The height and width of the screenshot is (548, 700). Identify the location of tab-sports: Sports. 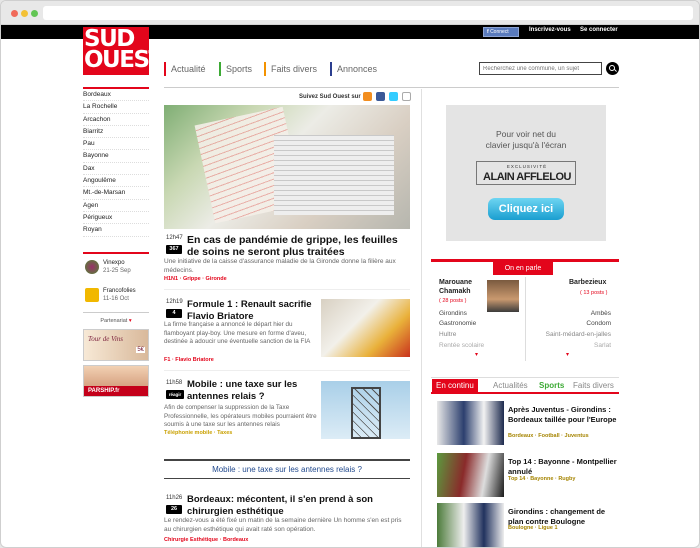
(551, 386).